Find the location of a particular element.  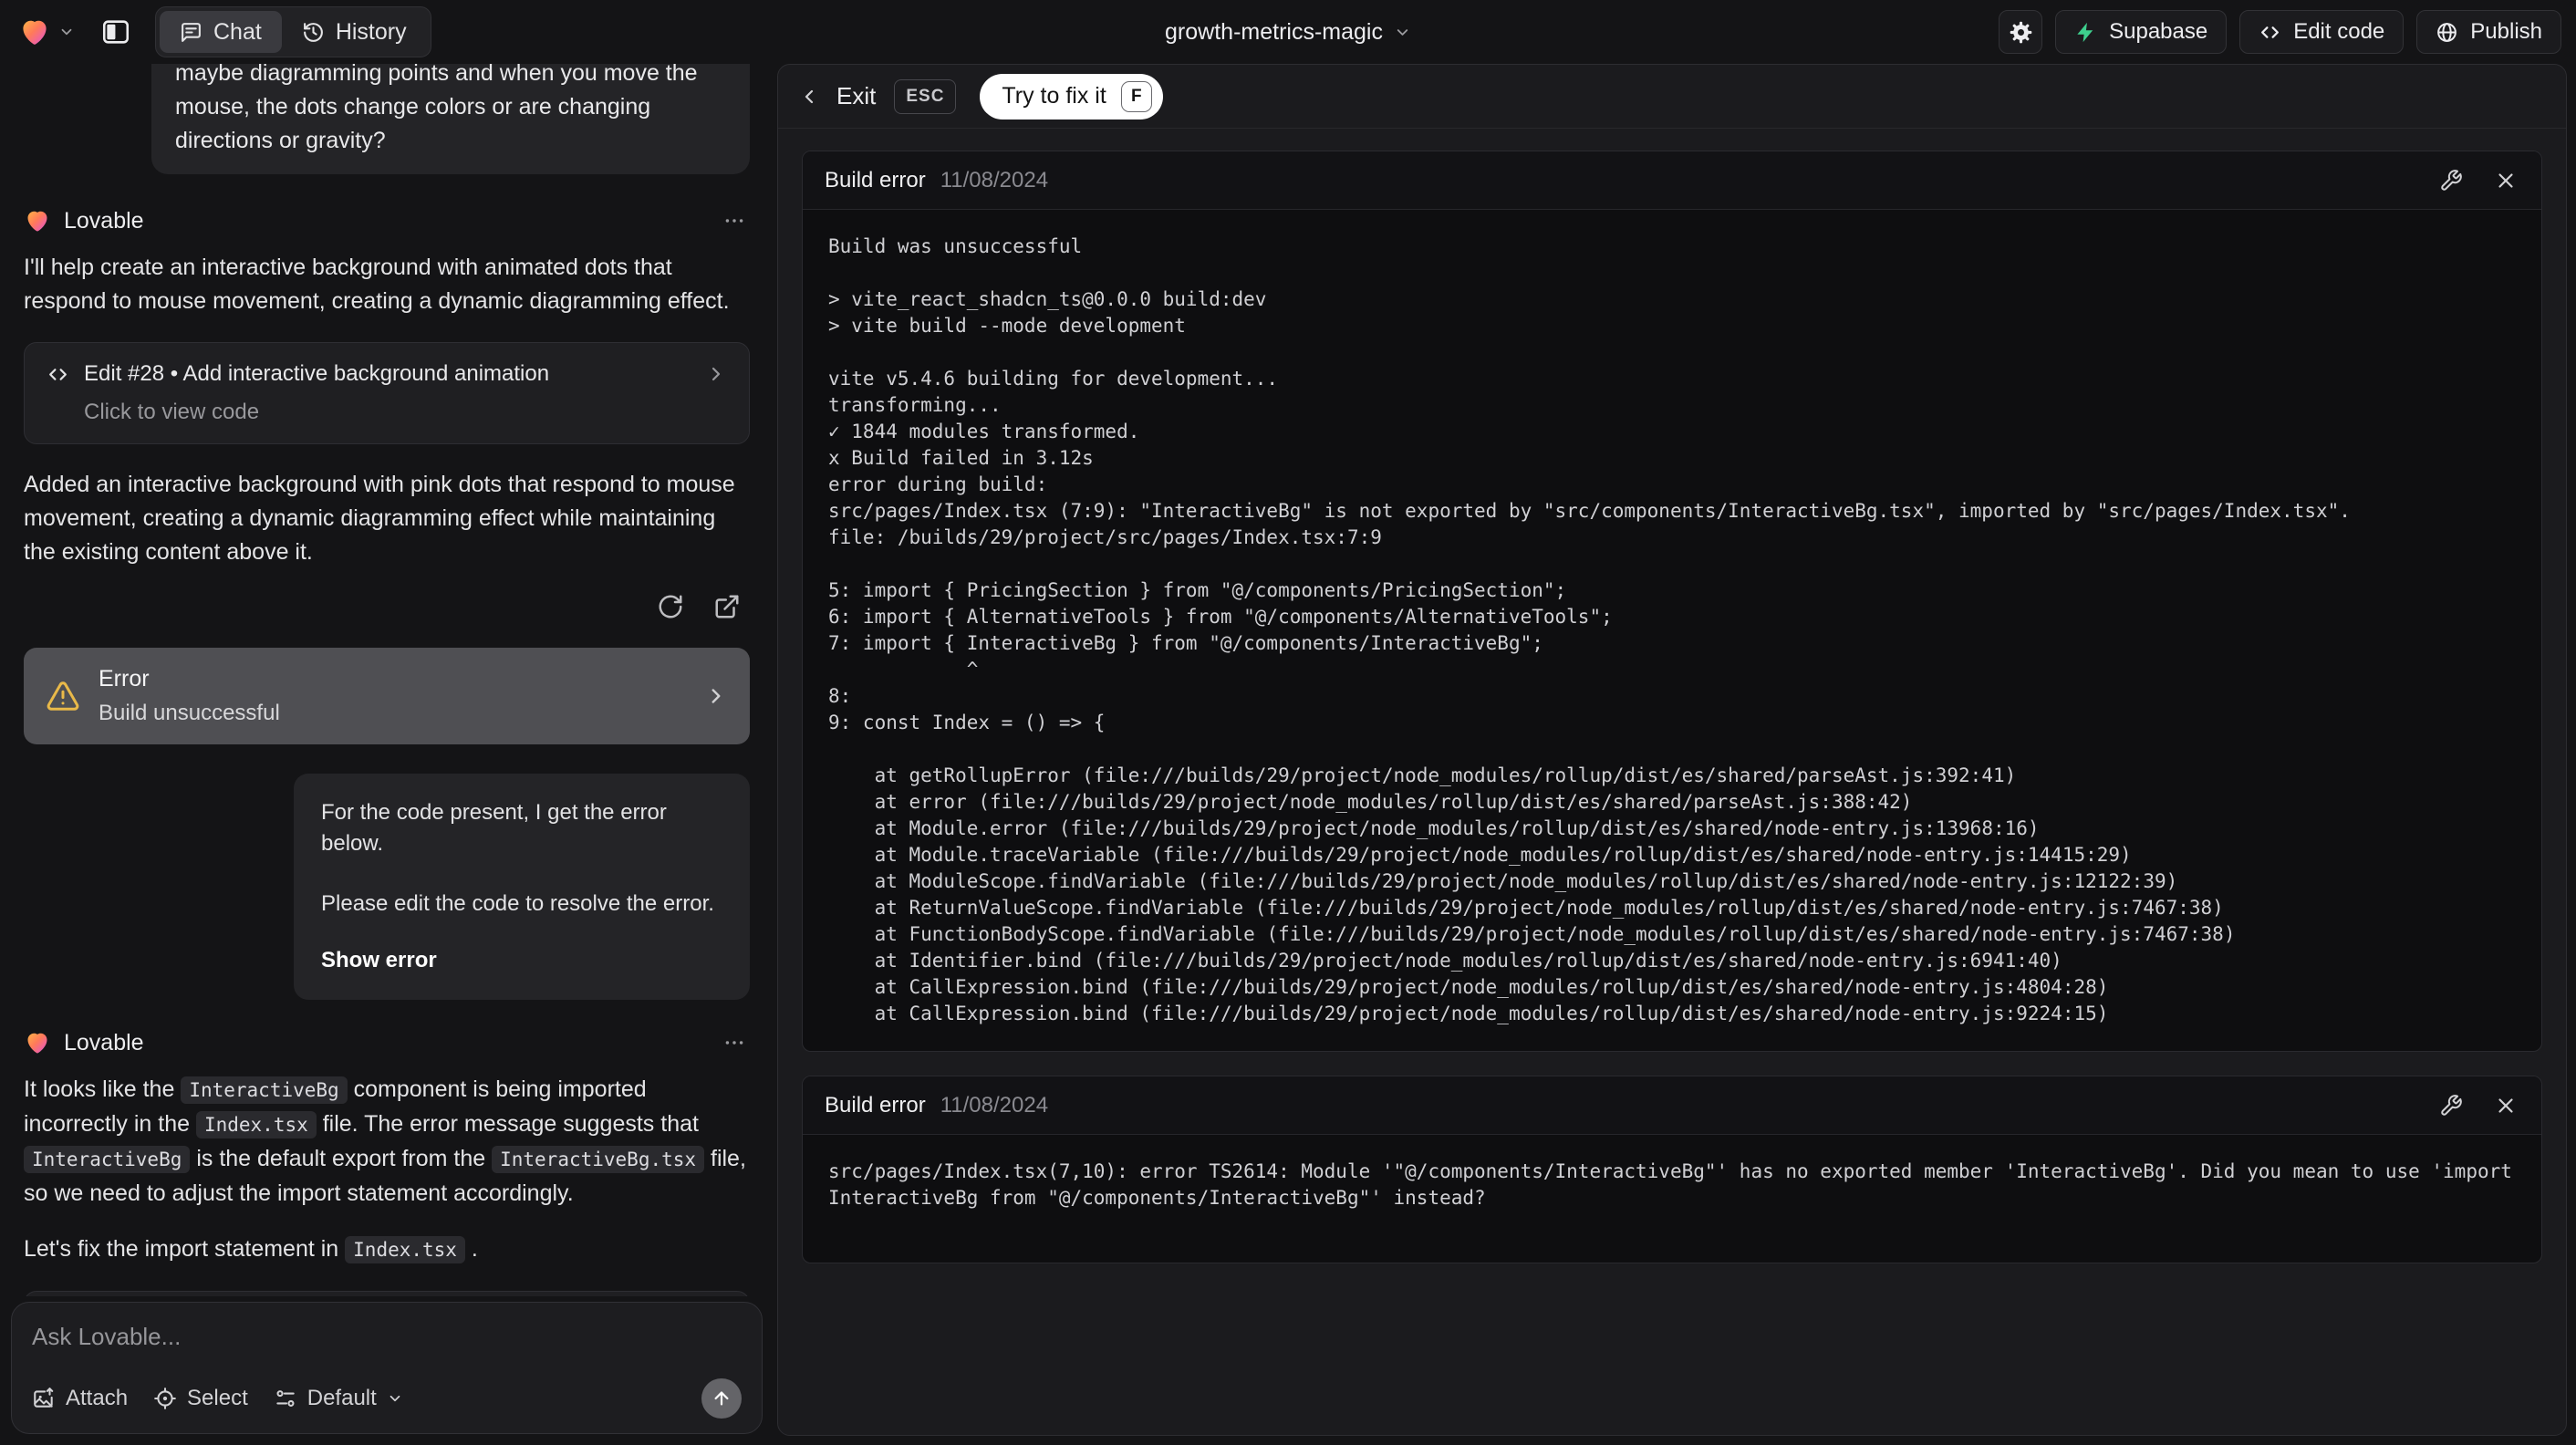

chevron-left-icon is located at coordinates (809, 96).